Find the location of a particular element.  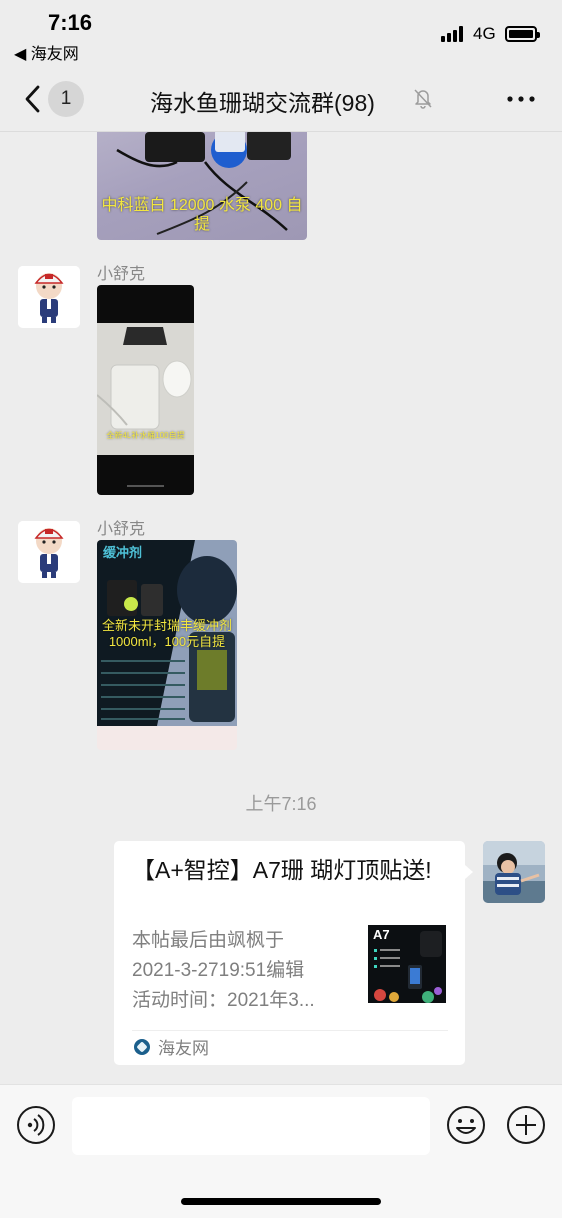

my-avatar is located at coordinates (514, 872).